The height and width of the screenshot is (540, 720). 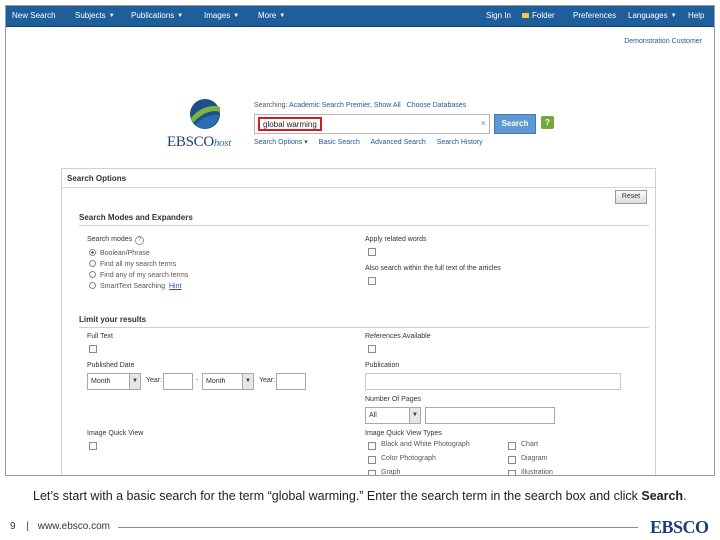 I want to click on nav-preferences: Preferences, so click(x=594, y=16).